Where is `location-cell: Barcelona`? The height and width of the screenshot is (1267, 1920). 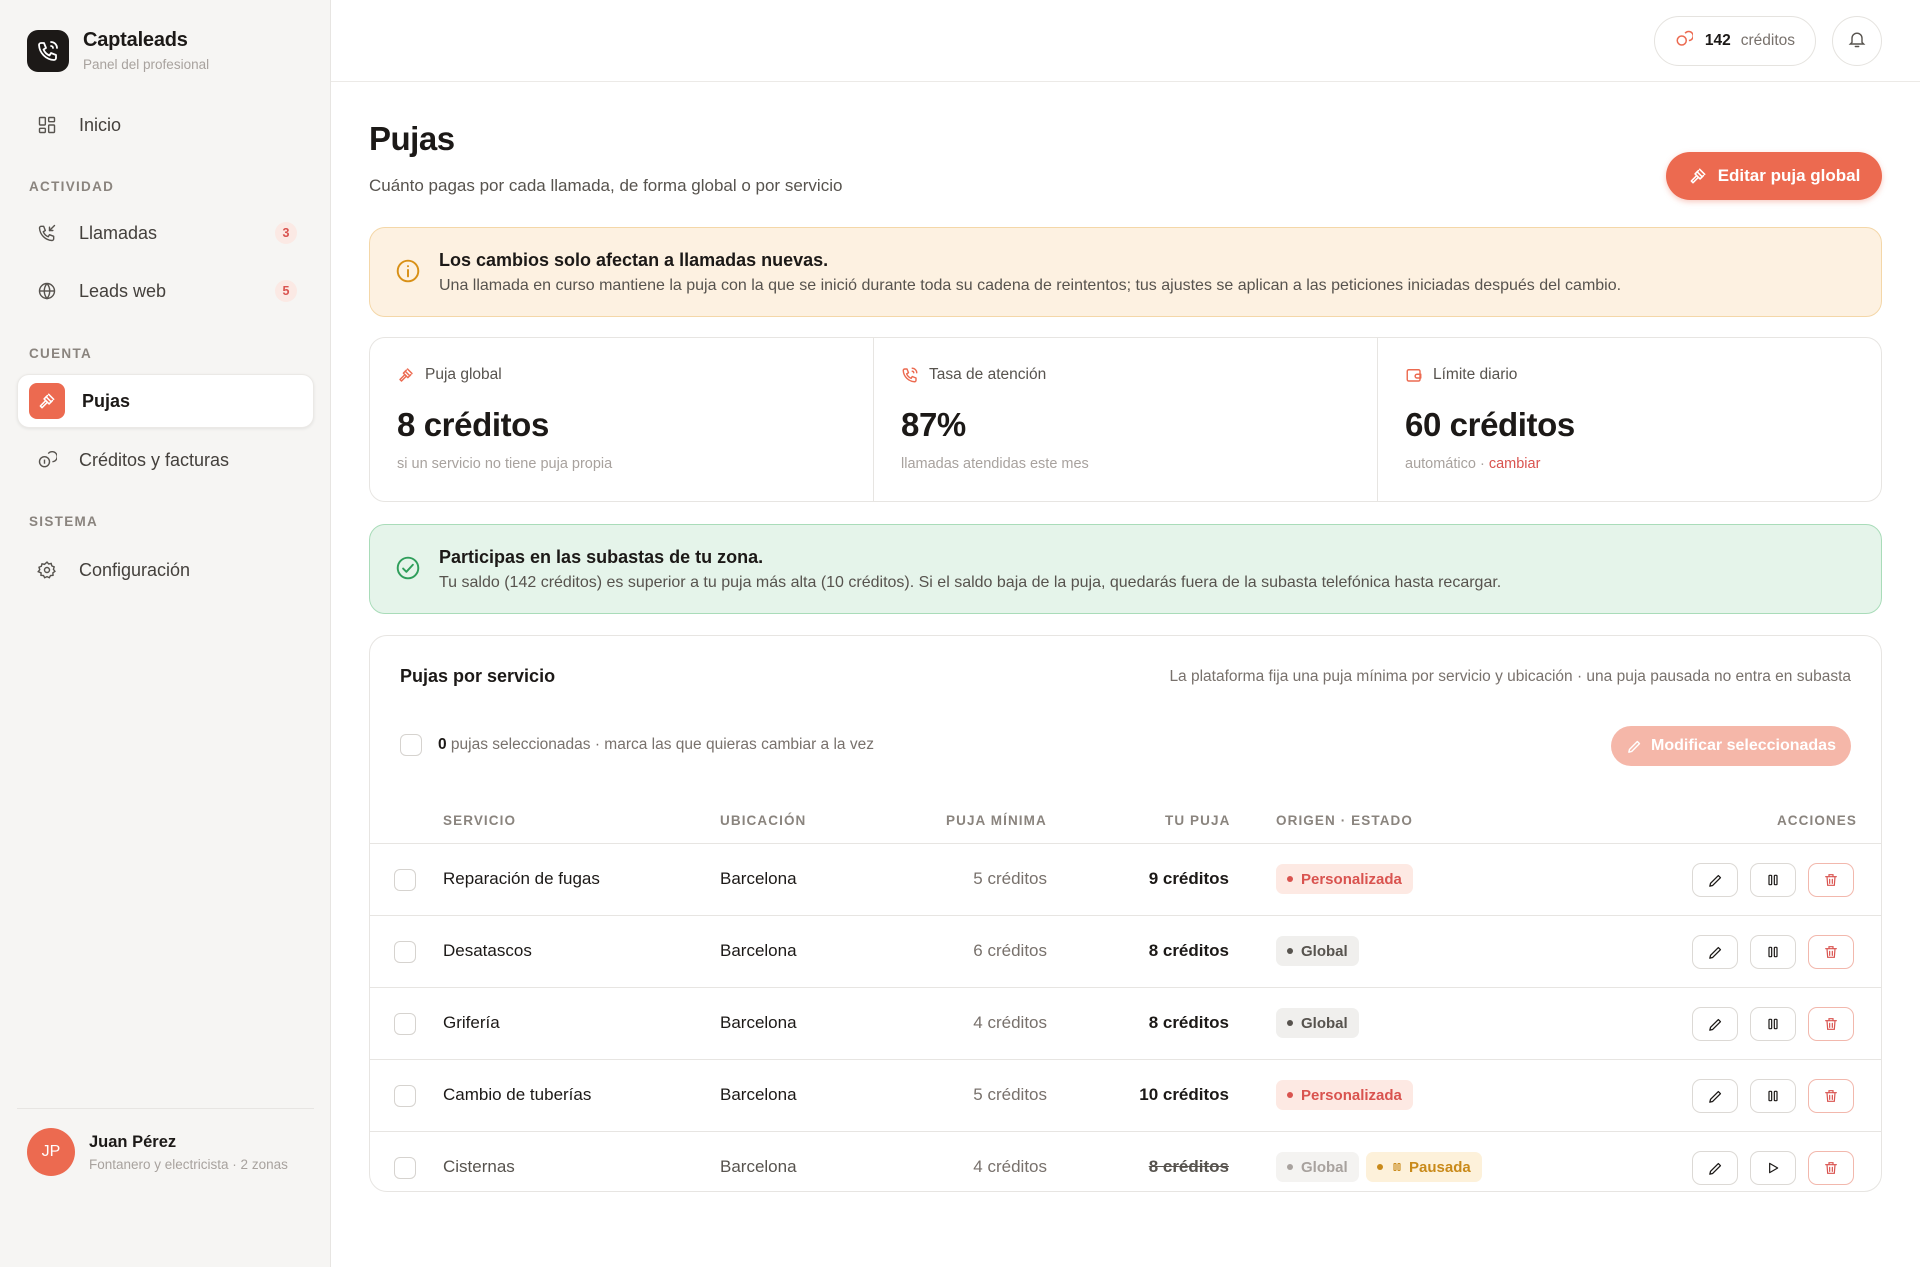 location-cell: Barcelona is located at coordinates (758, 1022).